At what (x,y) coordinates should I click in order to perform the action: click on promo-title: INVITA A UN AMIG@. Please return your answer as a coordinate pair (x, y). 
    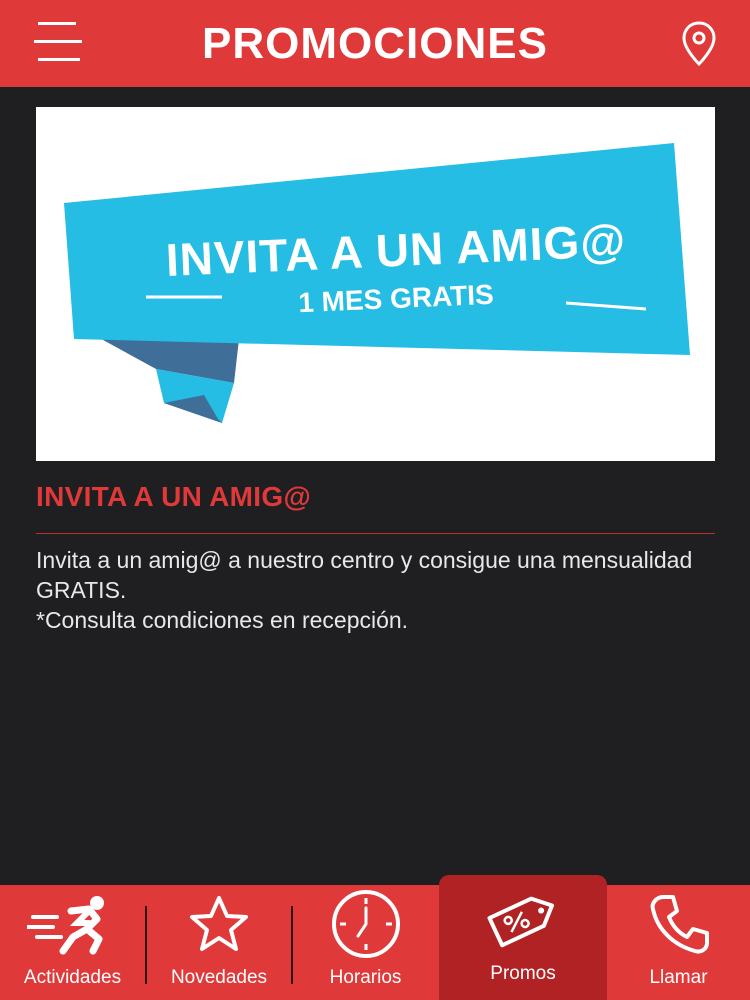
    Looking at the image, I should click on (174, 496).